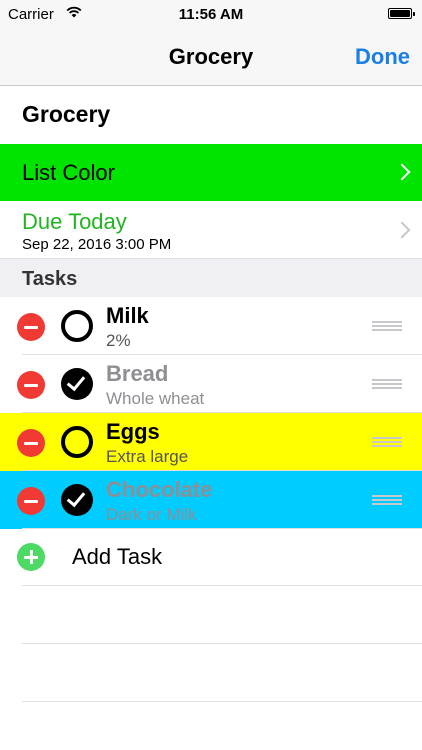 This screenshot has width=422, height=750. What do you see at coordinates (66, 114) in the screenshot?
I see `list-name-field: Grocery` at bounding box center [66, 114].